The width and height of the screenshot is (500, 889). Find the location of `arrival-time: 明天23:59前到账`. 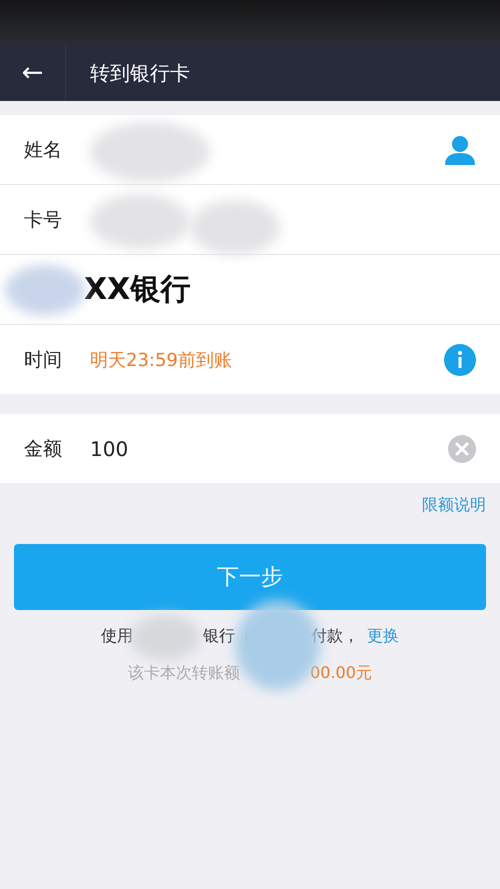

arrival-time: 明天23:59前到账 is located at coordinates (161, 360).